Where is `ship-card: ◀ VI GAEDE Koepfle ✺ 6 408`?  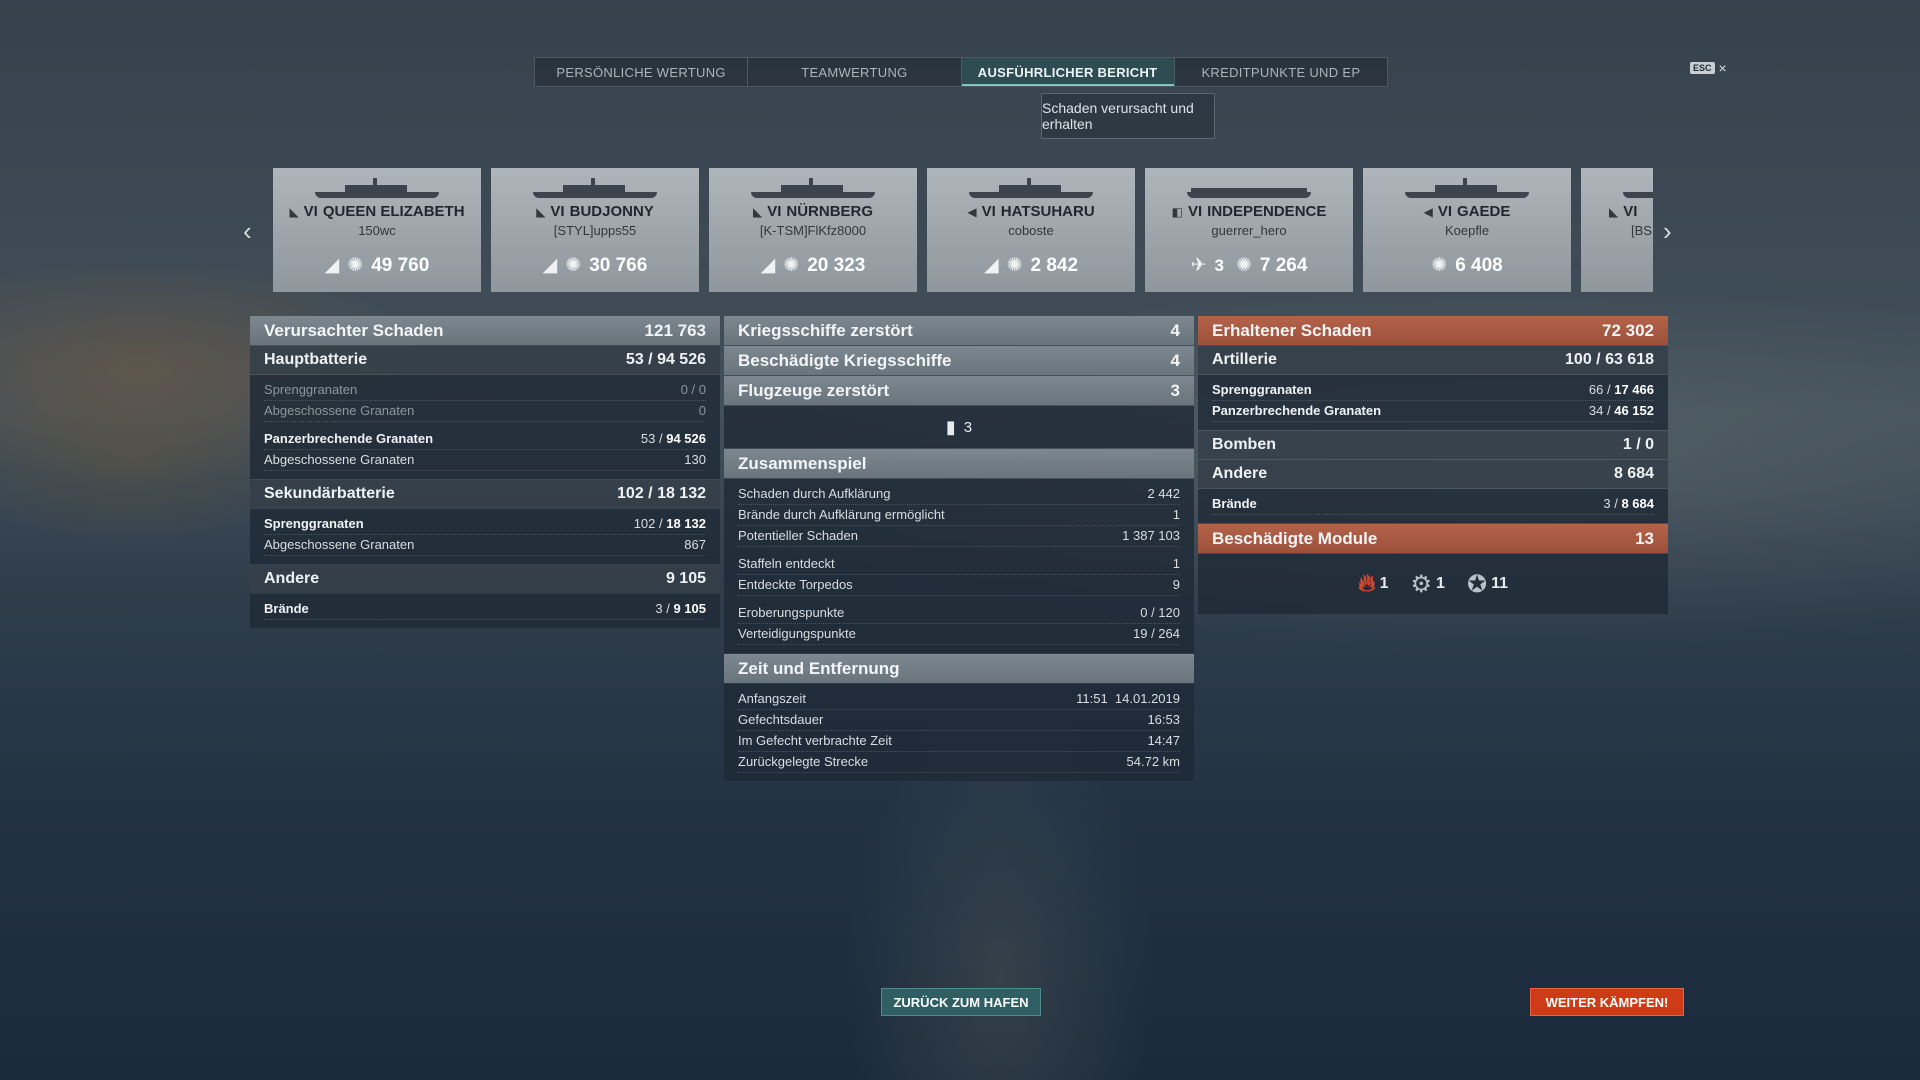
ship-card: ◀ VI GAEDE Koepfle ✺ 6 408 is located at coordinates (1467, 230).